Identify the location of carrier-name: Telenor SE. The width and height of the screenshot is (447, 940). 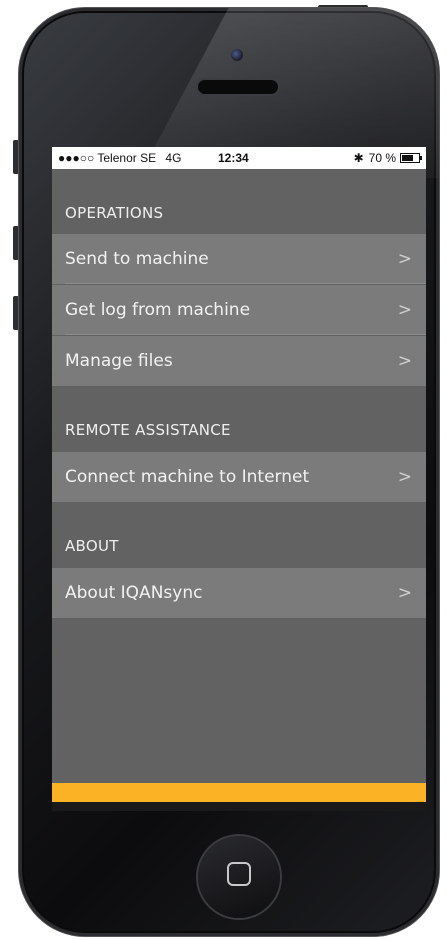
(127, 158).